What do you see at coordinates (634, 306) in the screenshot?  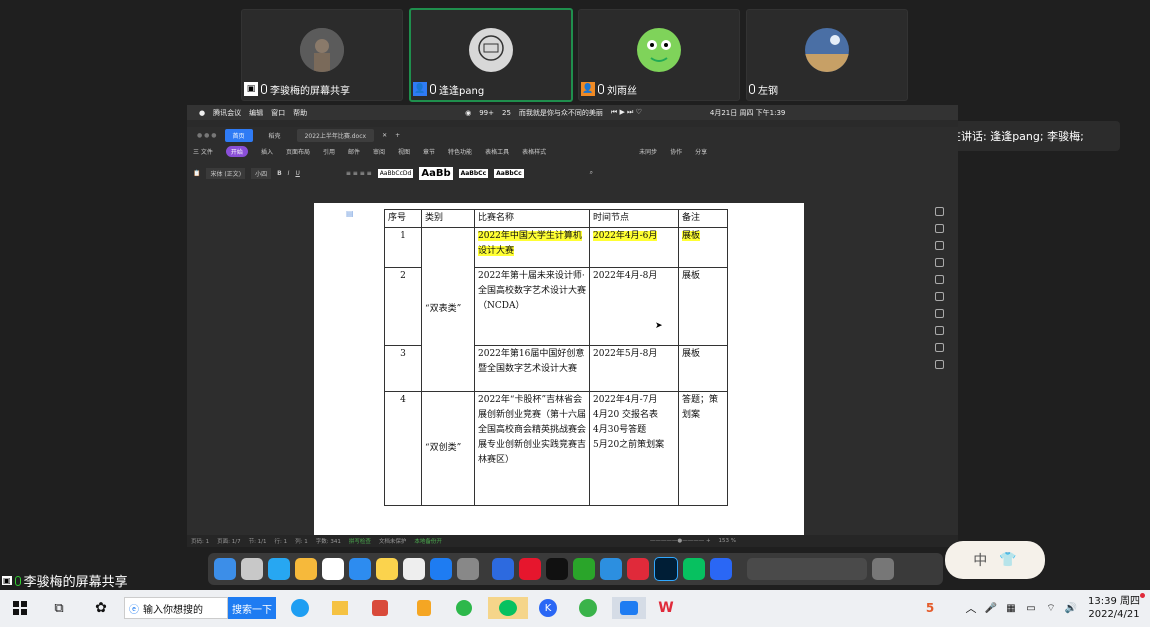 I see `cell-time: 2022年4月-8月` at bounding box center [634, 306].